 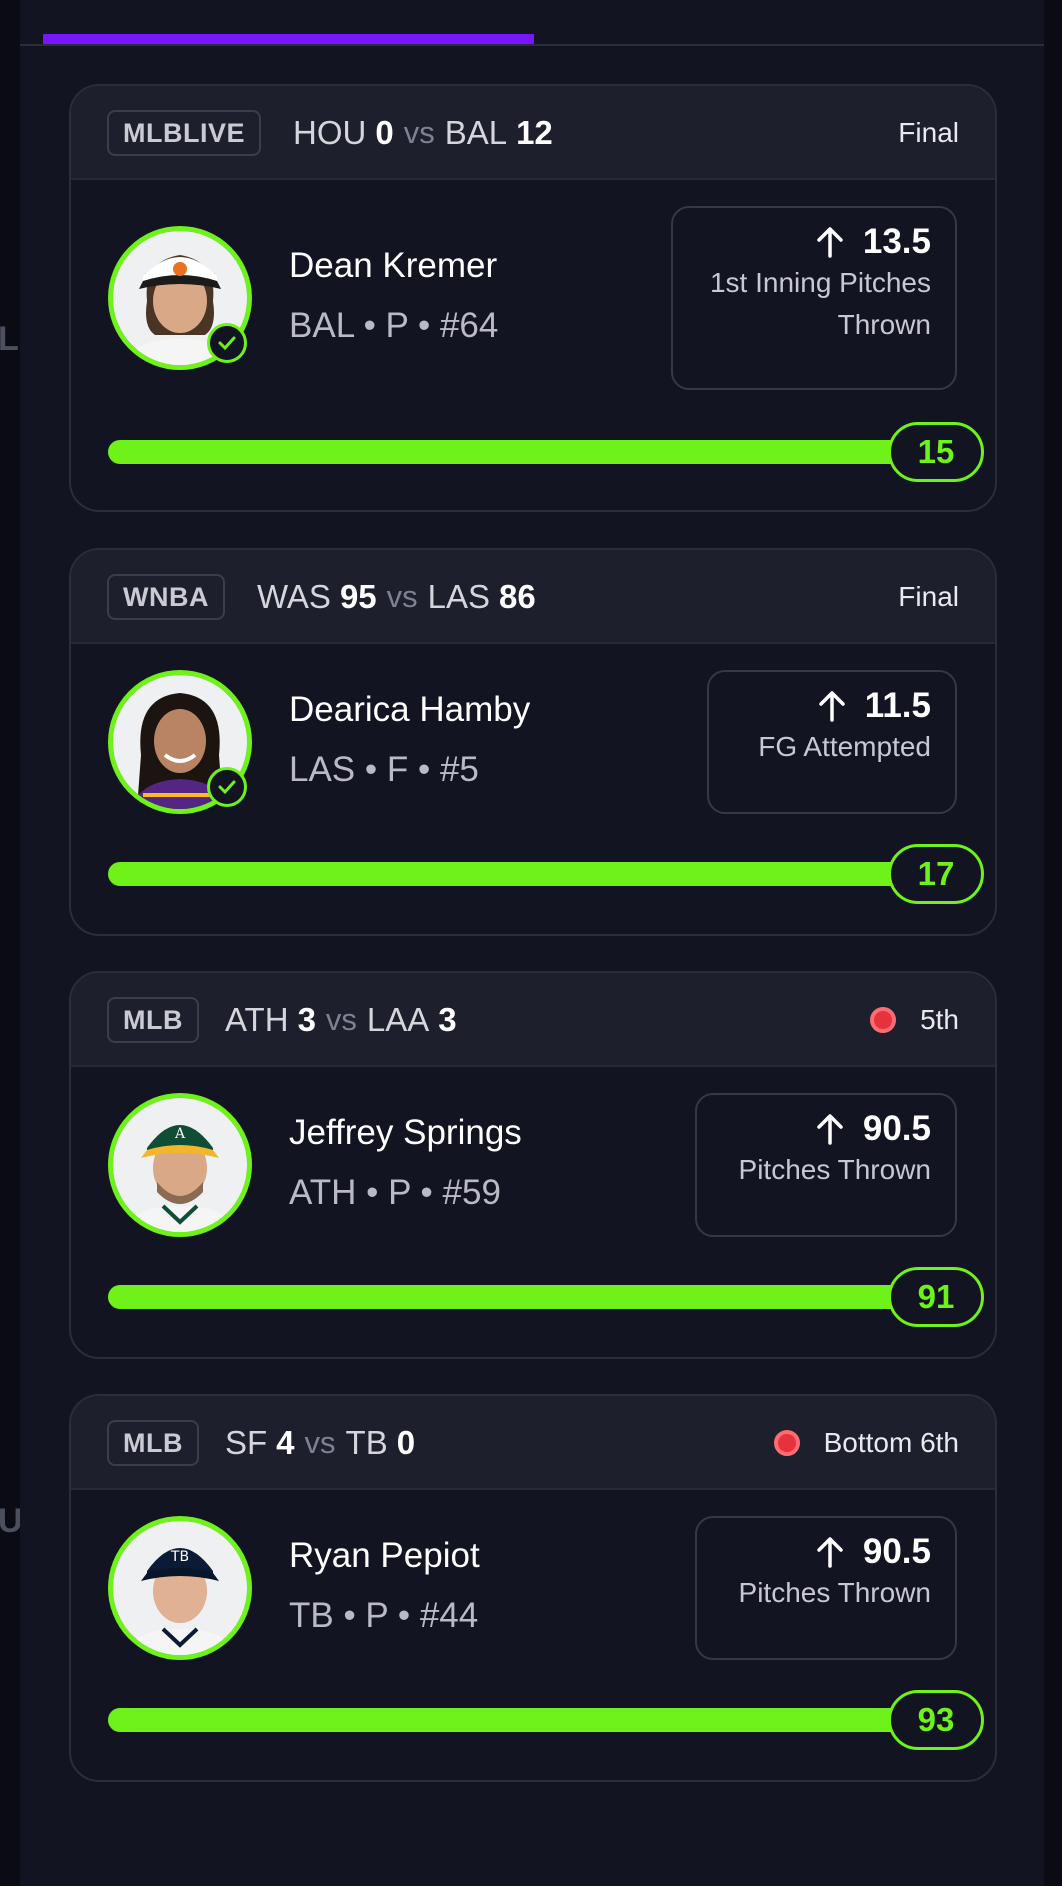 I want to click on matchup-score: ATH 3 vs LAA 3, so click(x=341, y=1020).